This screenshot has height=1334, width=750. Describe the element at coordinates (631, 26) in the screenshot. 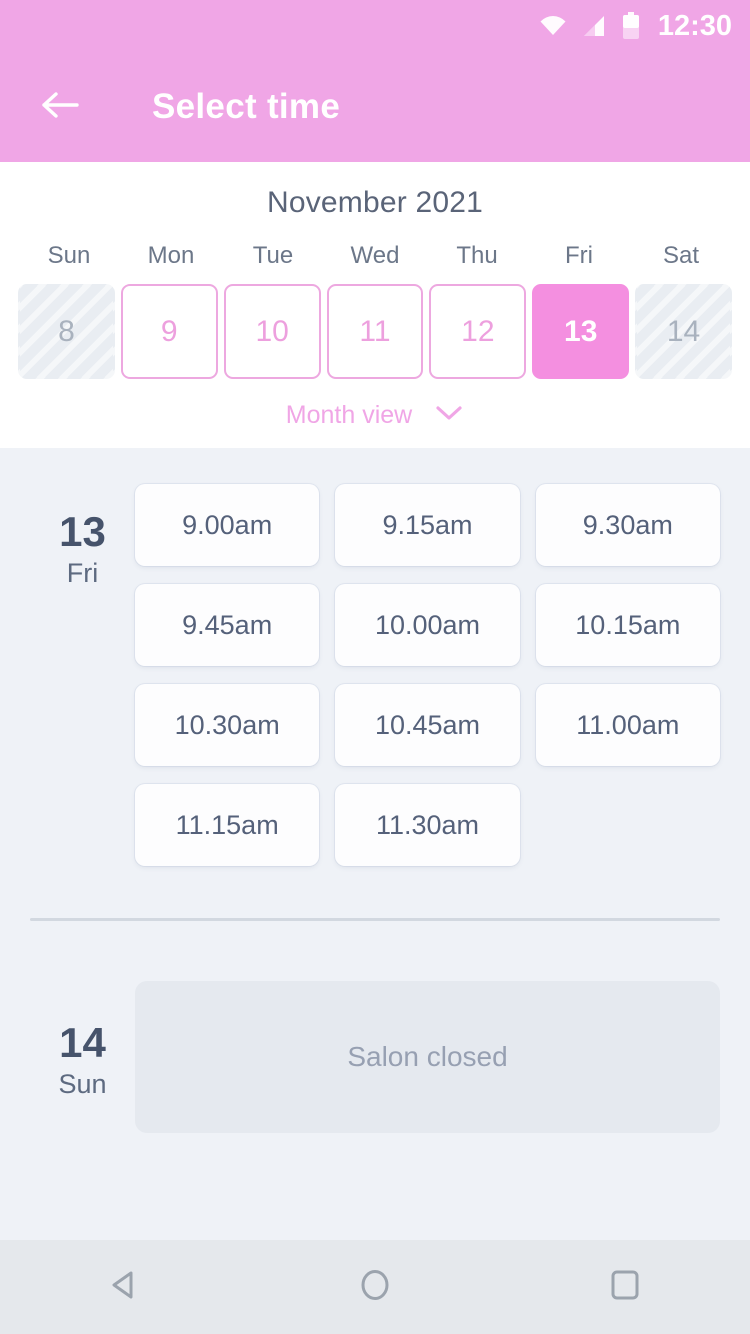

I see `battery-icon` at that location.